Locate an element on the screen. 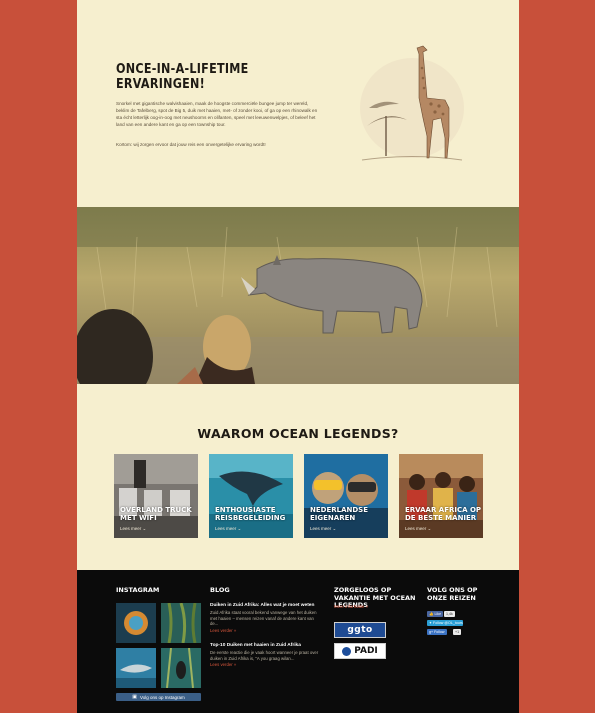 This screenshot has height=713, width=595. ggto-logo-text: ggto is located at coordinates (360, 630).